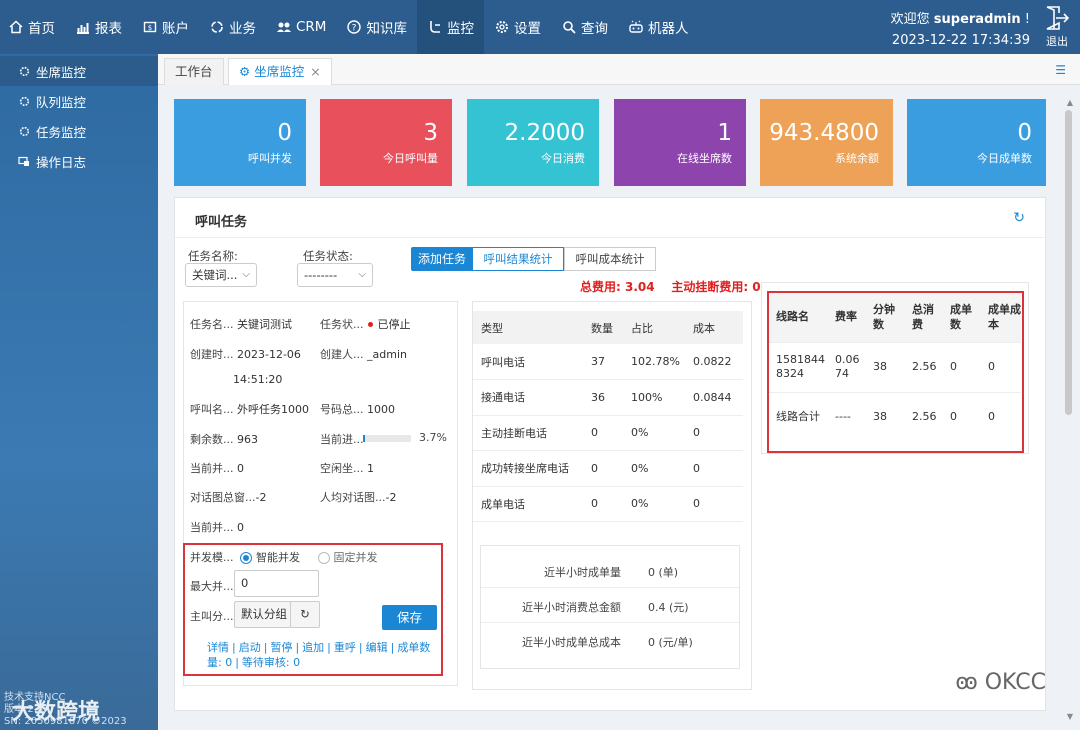 The width and height of the screenshot is (1080, 730). What do you see at coordinates (442, 259) in the screenshot?
I see `add-task-button: 添加任务` at bounding box center [442, 259].